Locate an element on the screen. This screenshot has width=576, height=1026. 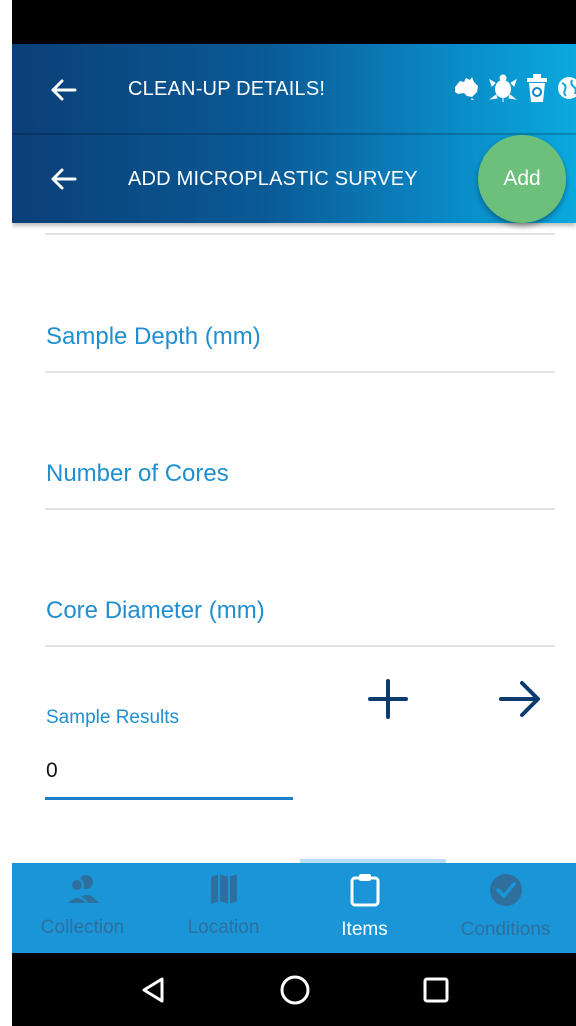
nav-location-label: Location is located at coordinates (223, 927).